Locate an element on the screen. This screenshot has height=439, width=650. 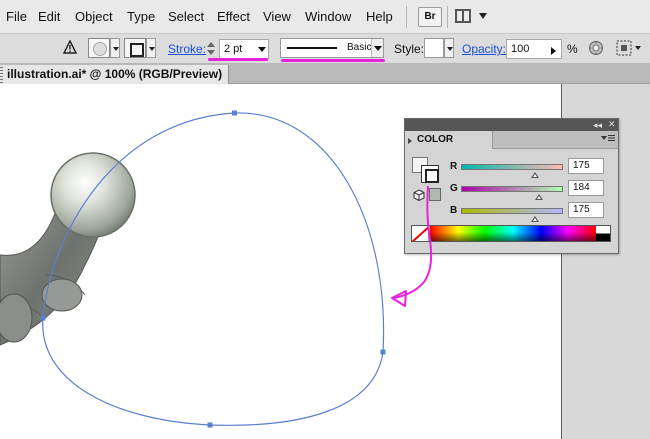
annotation-arrow is located at coordinates (412, 246).